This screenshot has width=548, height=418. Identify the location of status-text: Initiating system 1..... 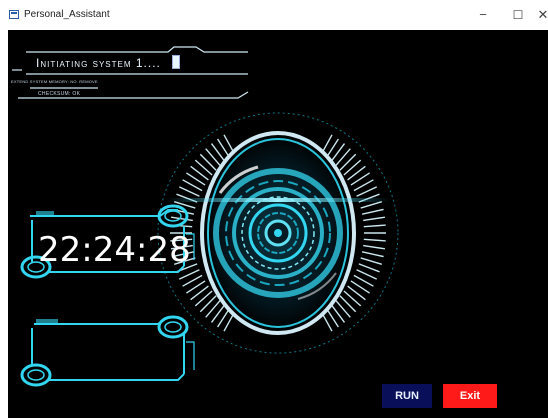
(98, 63).